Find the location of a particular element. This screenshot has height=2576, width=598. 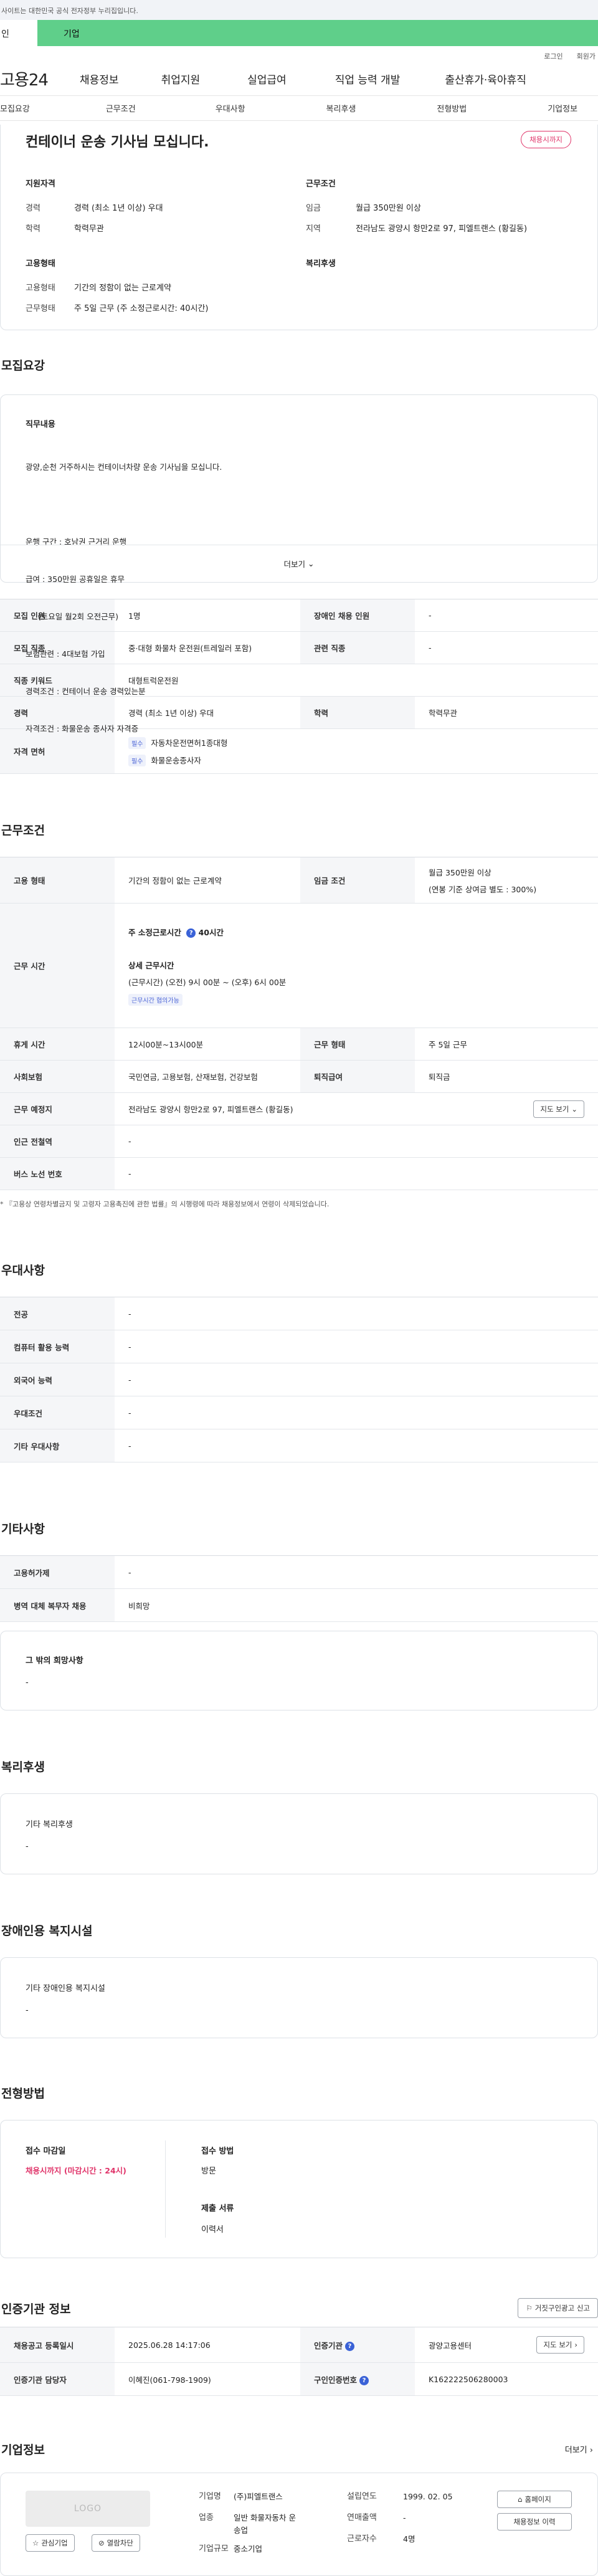

welfare-title: 복리후생 is located at coordinates (23, 1767).